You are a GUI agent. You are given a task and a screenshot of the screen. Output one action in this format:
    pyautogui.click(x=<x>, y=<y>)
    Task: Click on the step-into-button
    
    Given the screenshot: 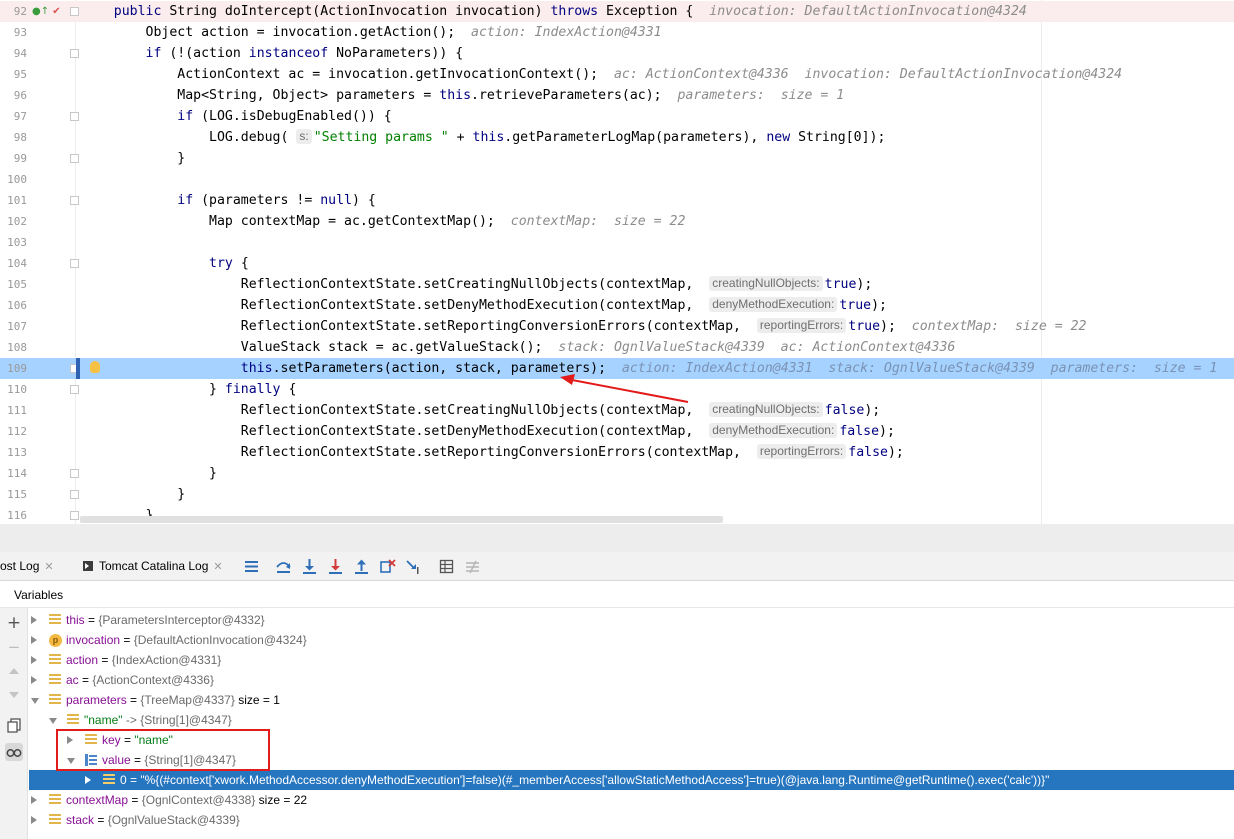 What is the action you would take?
    pyautogui.click(x=309, y=566)
    